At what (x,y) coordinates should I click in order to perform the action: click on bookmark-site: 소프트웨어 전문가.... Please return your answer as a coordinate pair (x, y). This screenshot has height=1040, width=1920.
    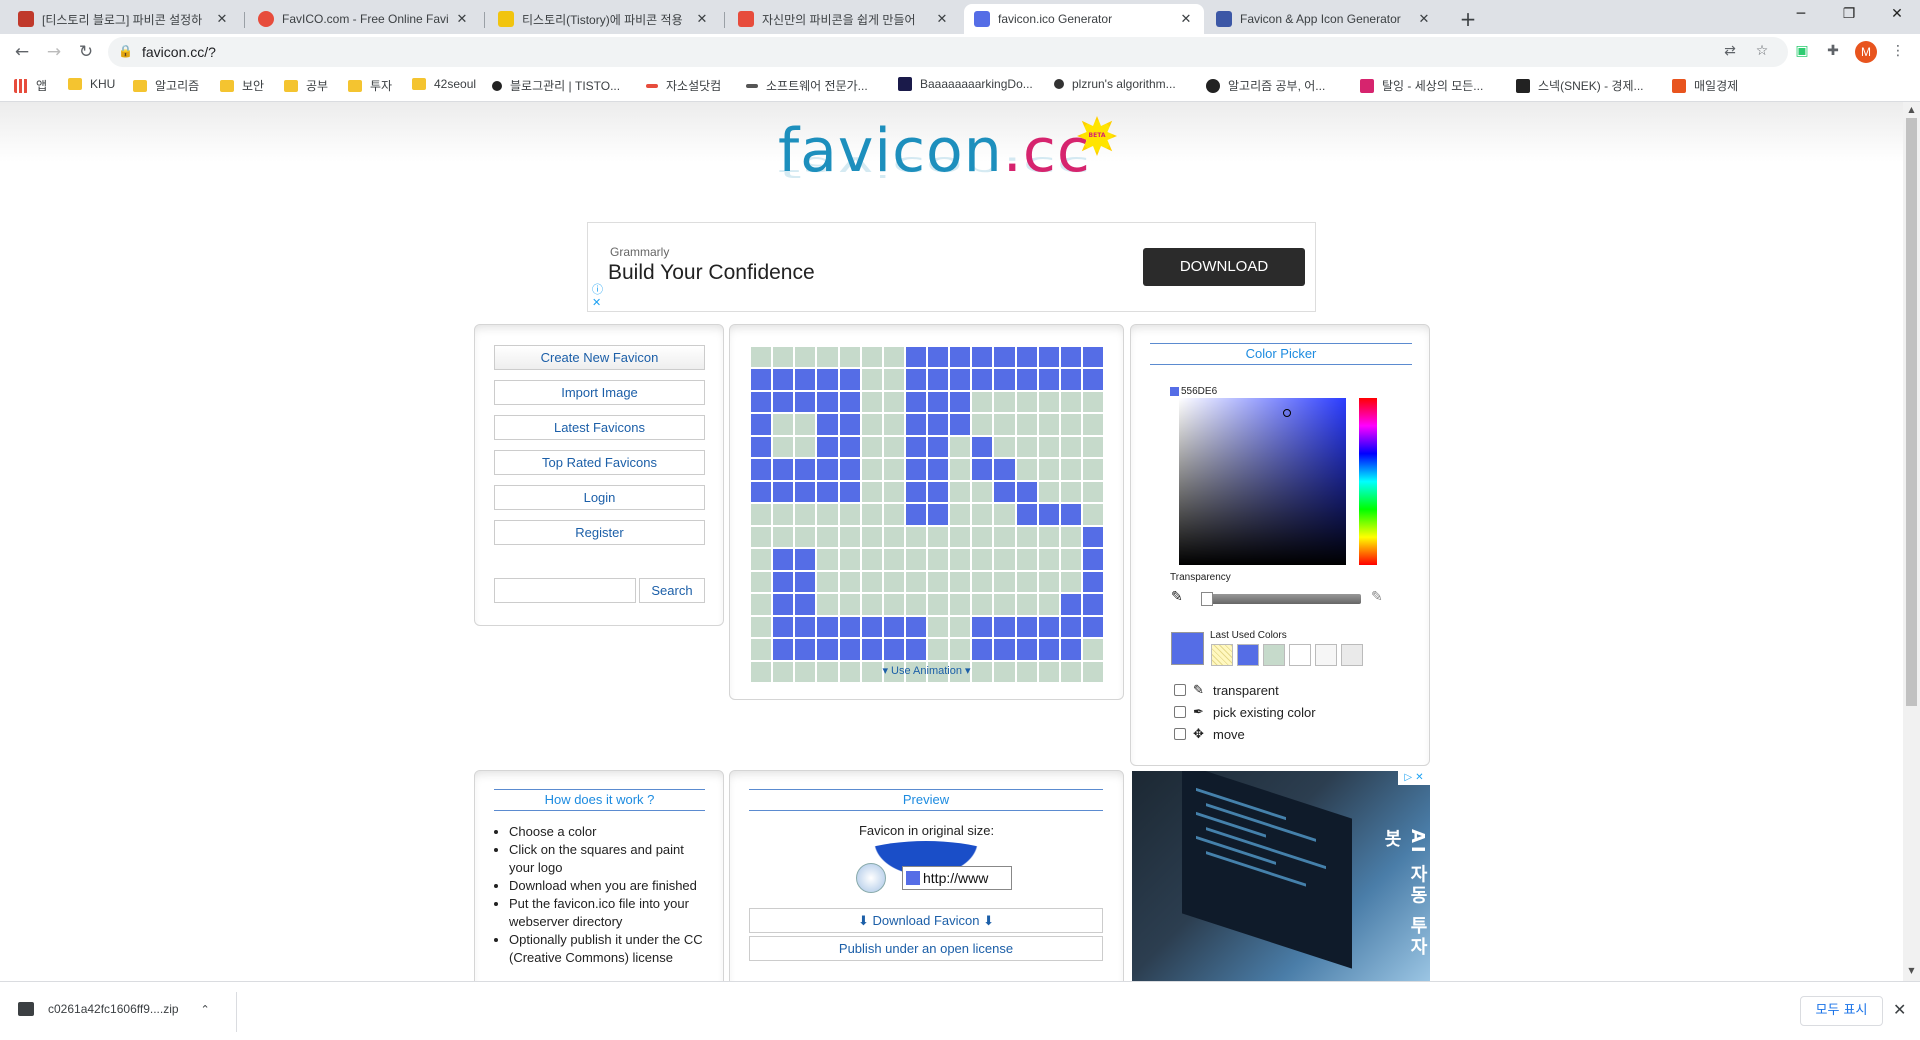
    Looking at the image, I should click on (807, 85).